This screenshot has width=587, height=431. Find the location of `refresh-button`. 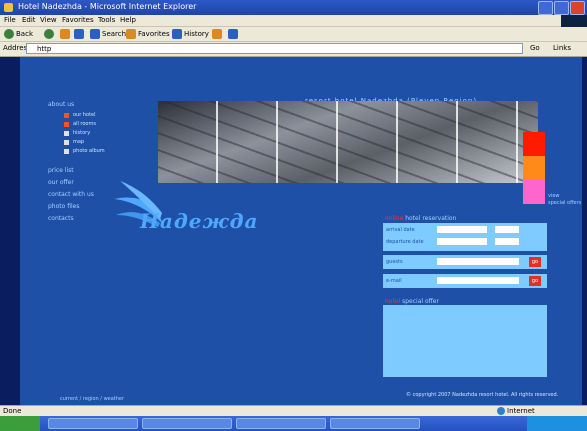

refresh-button is located at coordinates (79, 34).